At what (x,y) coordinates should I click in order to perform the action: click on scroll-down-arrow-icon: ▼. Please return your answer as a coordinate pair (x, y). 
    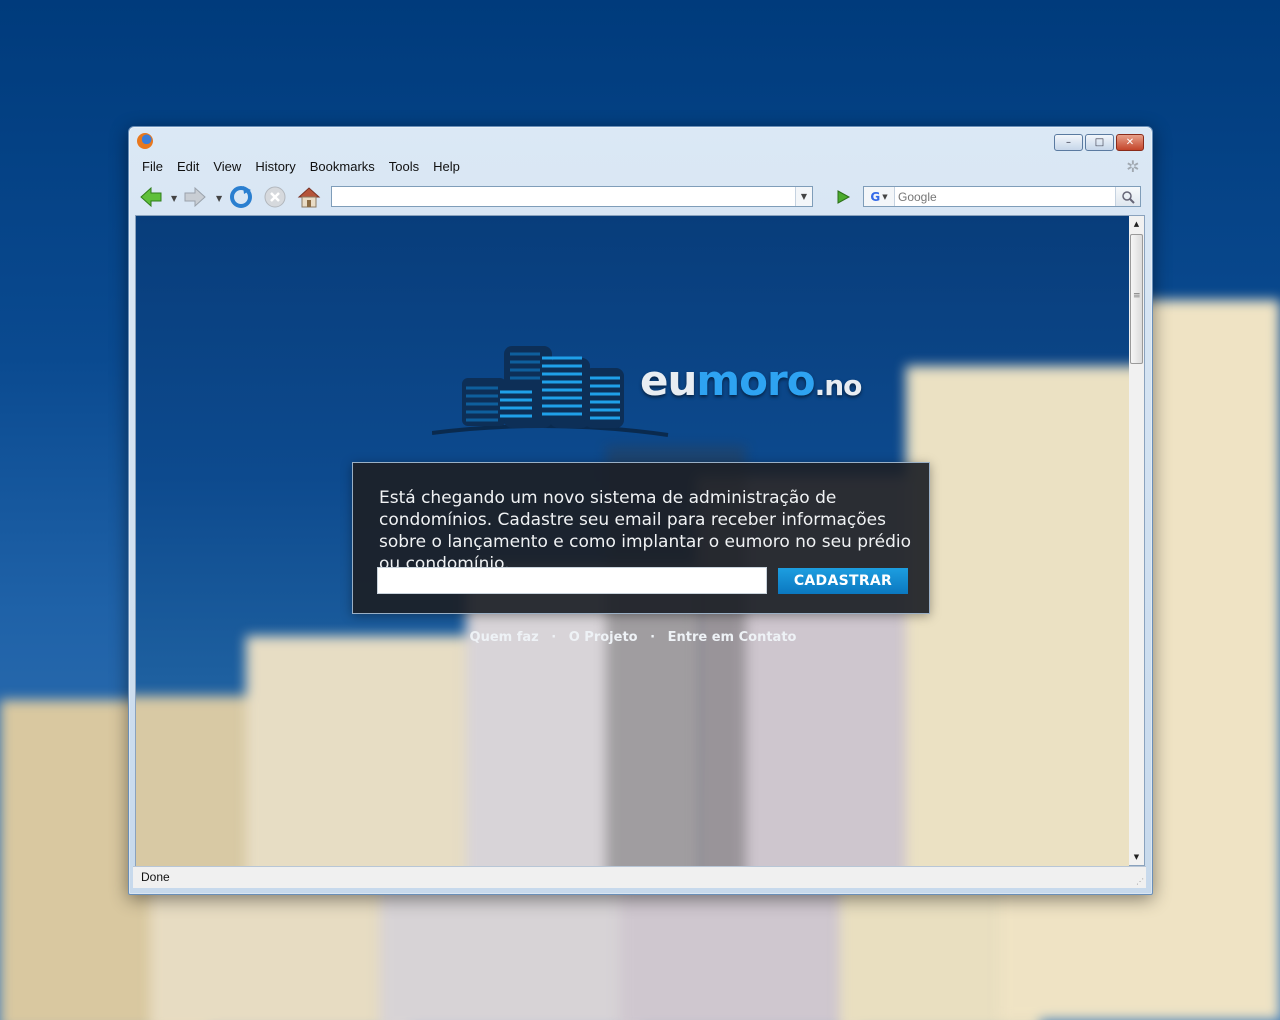
    Looking at the image, I should click on (1136, 857).